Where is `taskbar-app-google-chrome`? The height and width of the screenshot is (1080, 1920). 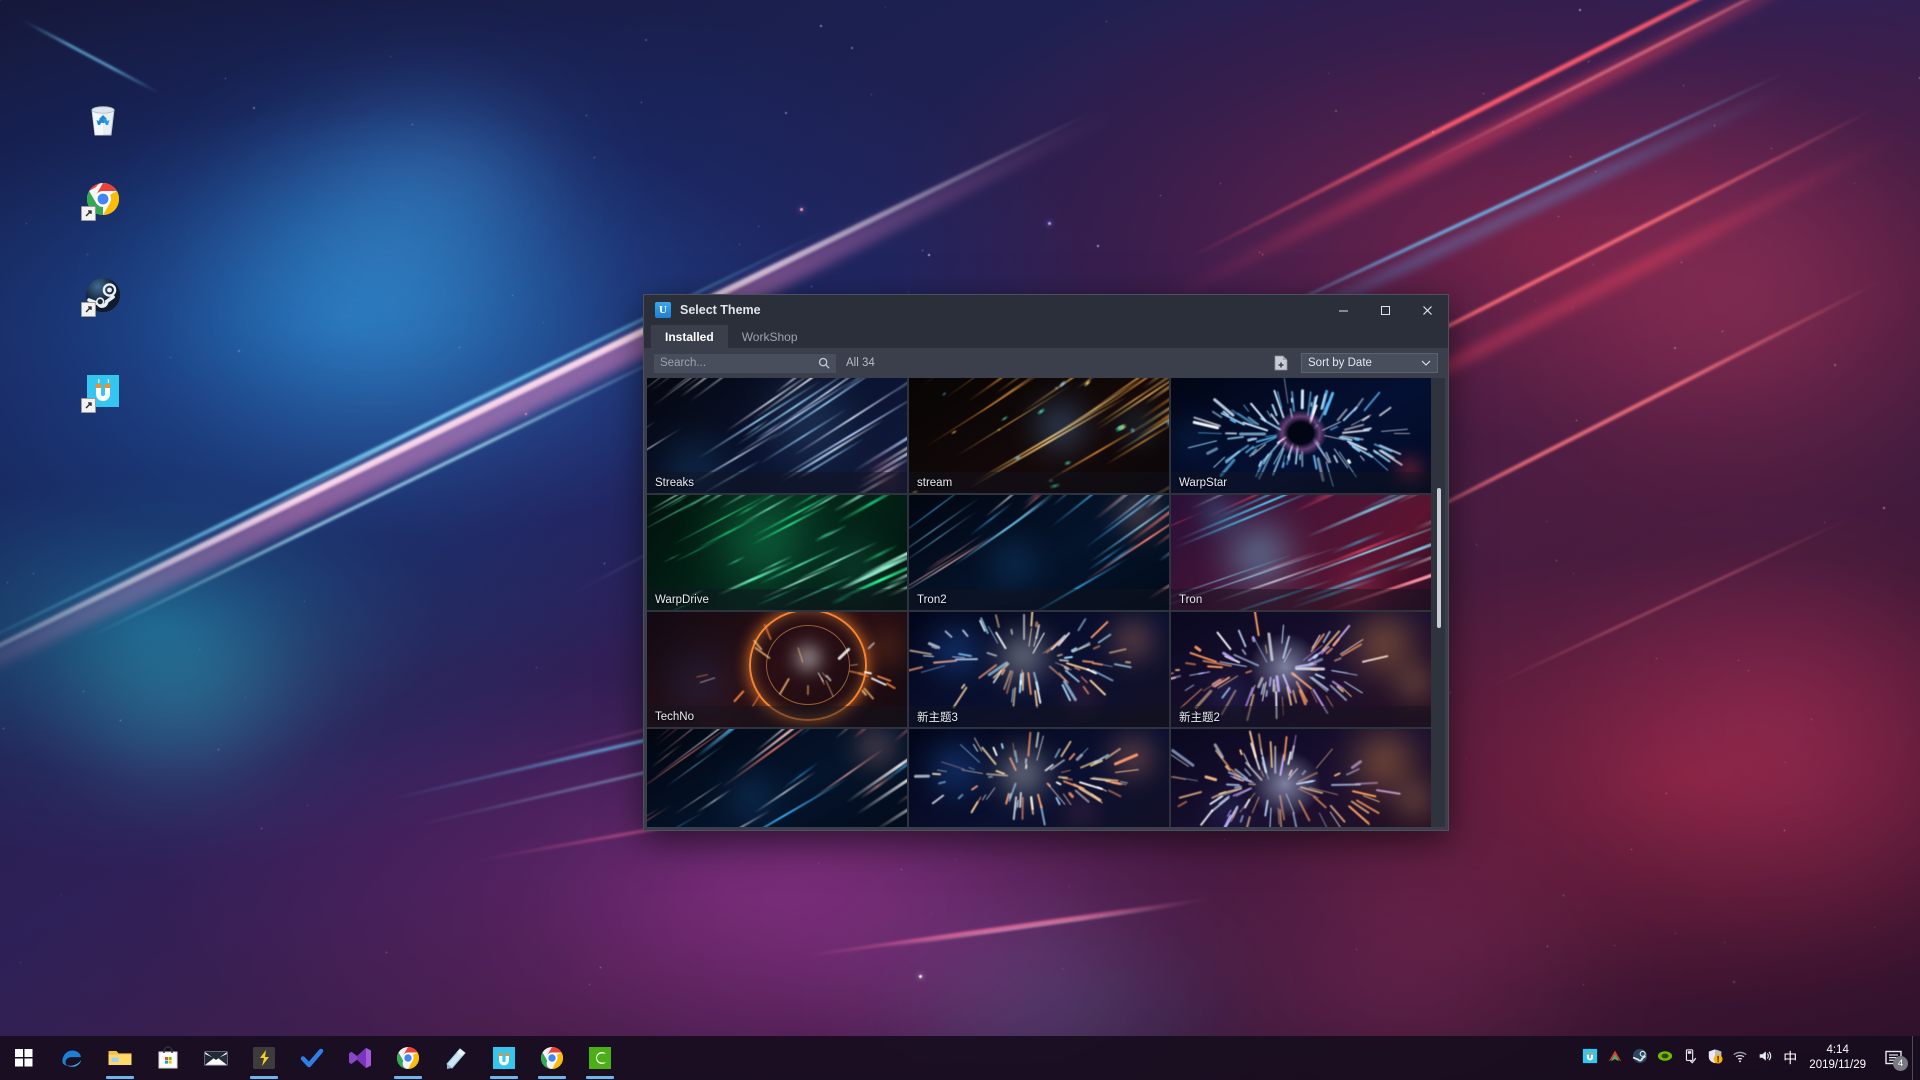
taskbar-app-google-chrome is located at coordinates (408, 1058).